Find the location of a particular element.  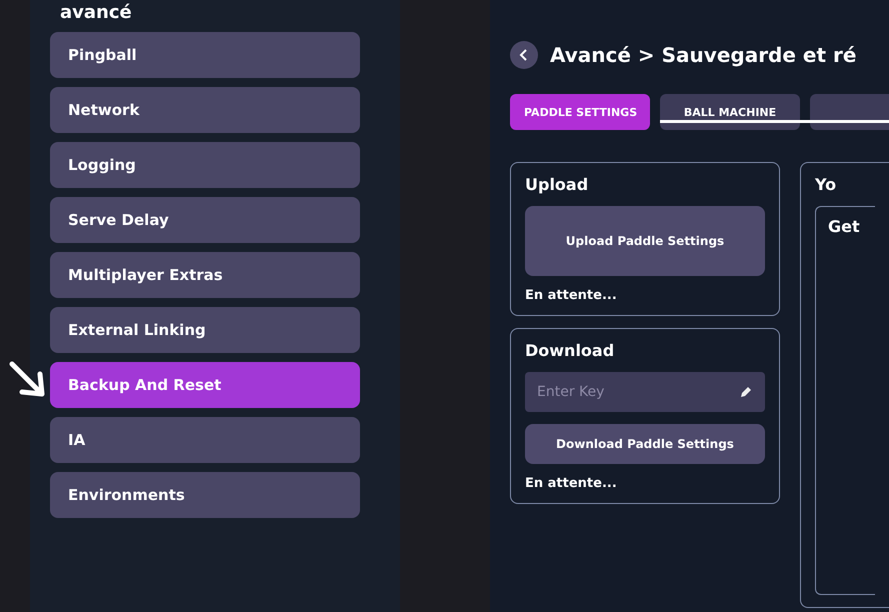

download-button: Download Paddle Settings is located at coordinates (645, 444).